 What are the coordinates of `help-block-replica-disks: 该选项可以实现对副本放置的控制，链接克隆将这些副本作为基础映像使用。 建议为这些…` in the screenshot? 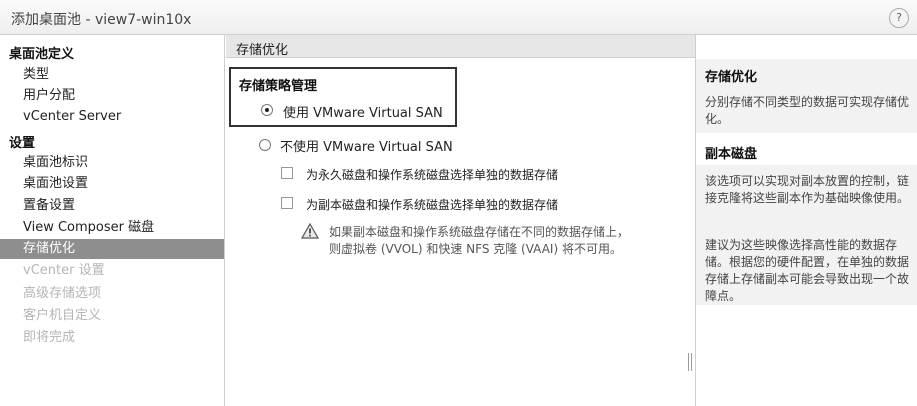 It's located at (806, 235).